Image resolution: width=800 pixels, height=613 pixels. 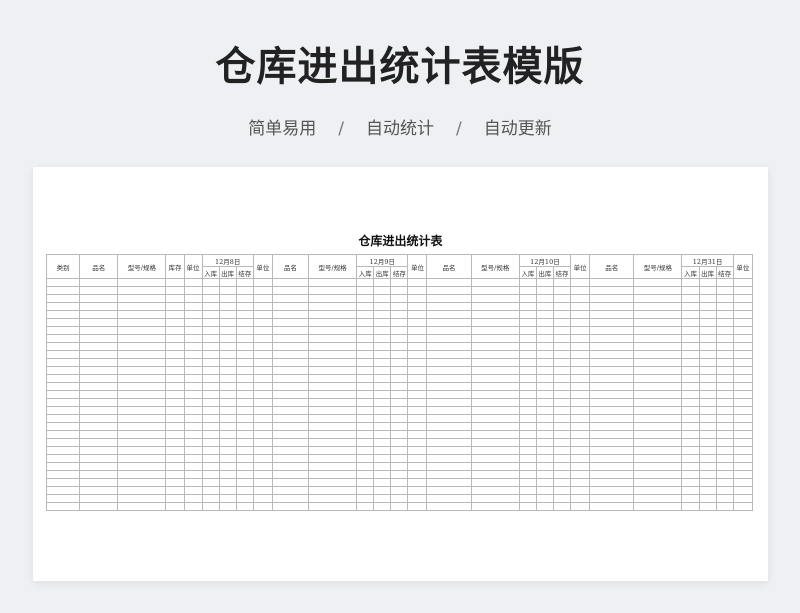 I want to click on header-in: 入库, so click(x=527, y=272).